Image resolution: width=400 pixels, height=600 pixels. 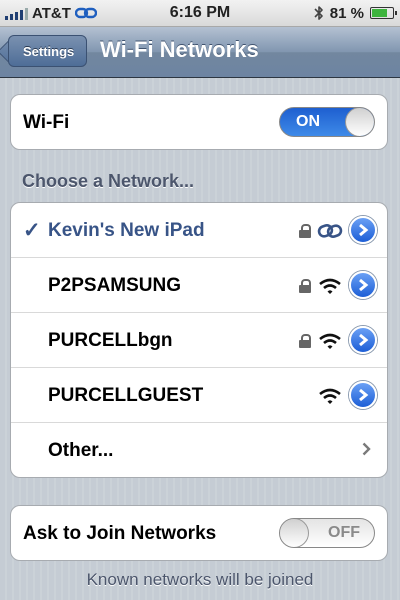 I want to click on network-row-purcellbgn: PURCELLbgn, so click(x=199, y=340).